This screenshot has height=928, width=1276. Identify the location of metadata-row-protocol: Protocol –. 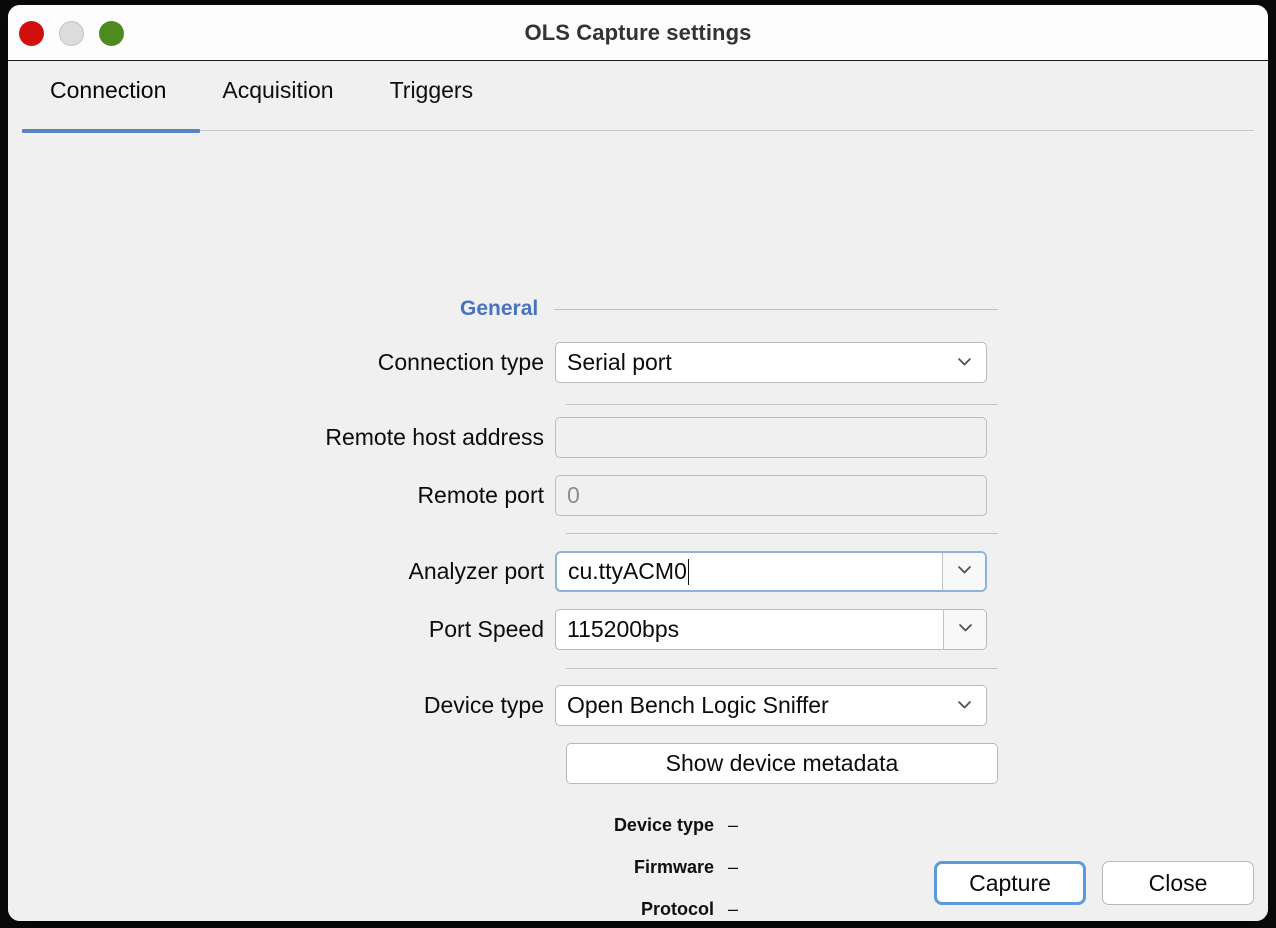
(503, 909).